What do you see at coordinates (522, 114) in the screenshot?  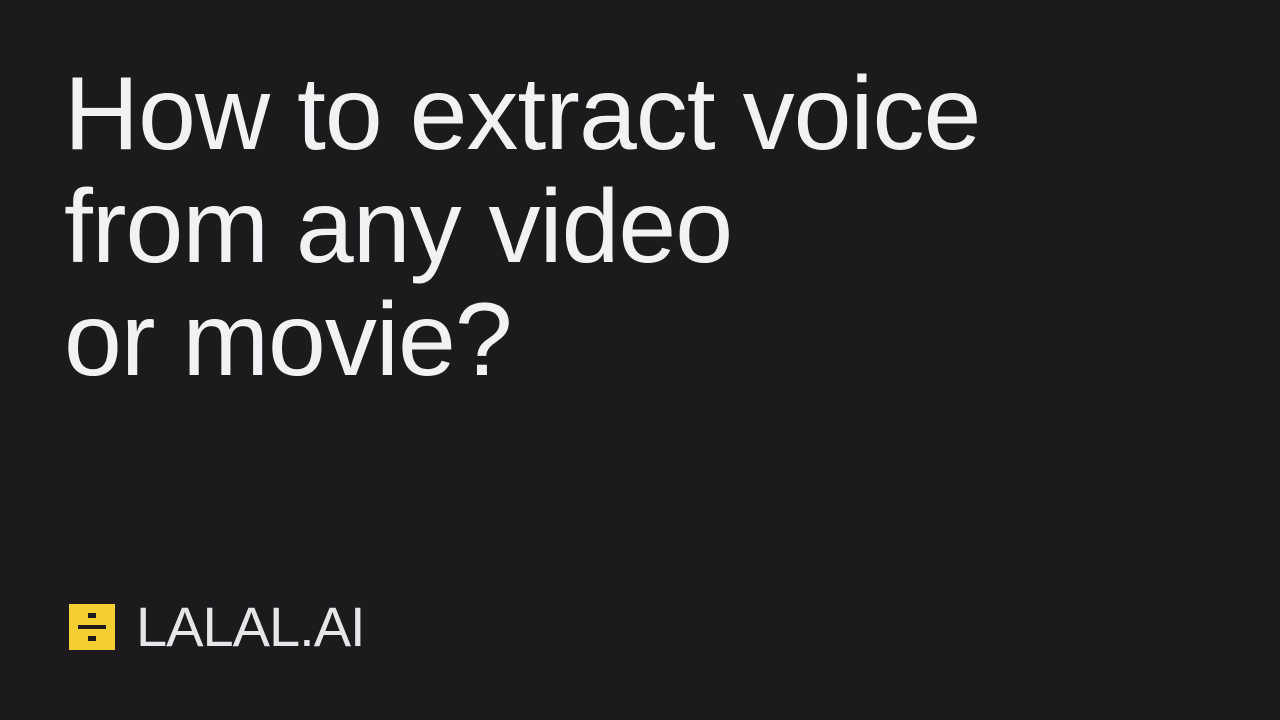 I see `headline-line-1: How to extract voice` at bounding box center [522, 114].